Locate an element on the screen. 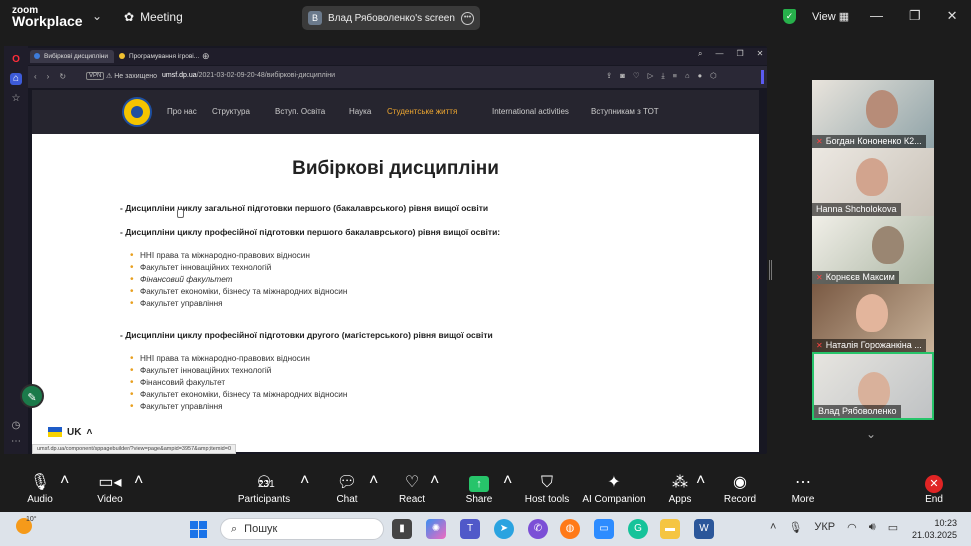 This screenshot has width=971, height=546. menu-item-about: Про нас is located at coordinates (182, 111).